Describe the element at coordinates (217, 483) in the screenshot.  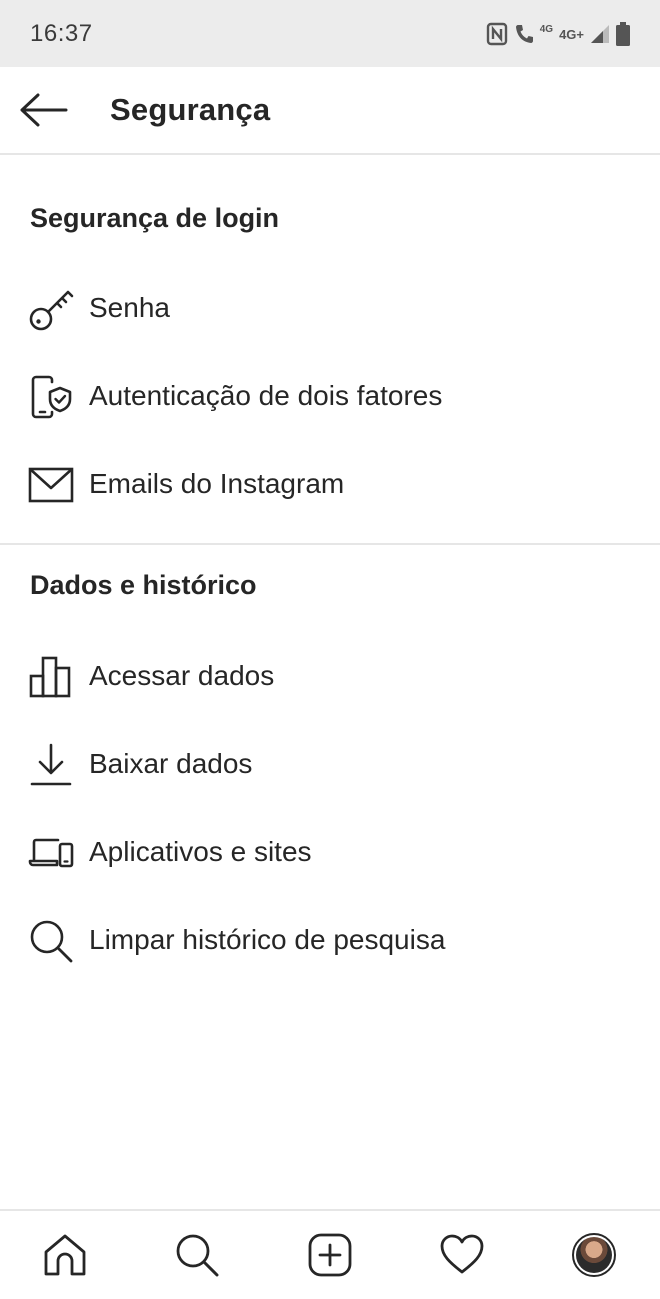
I see `menu-item-label: Emails do Instagram` at that location.